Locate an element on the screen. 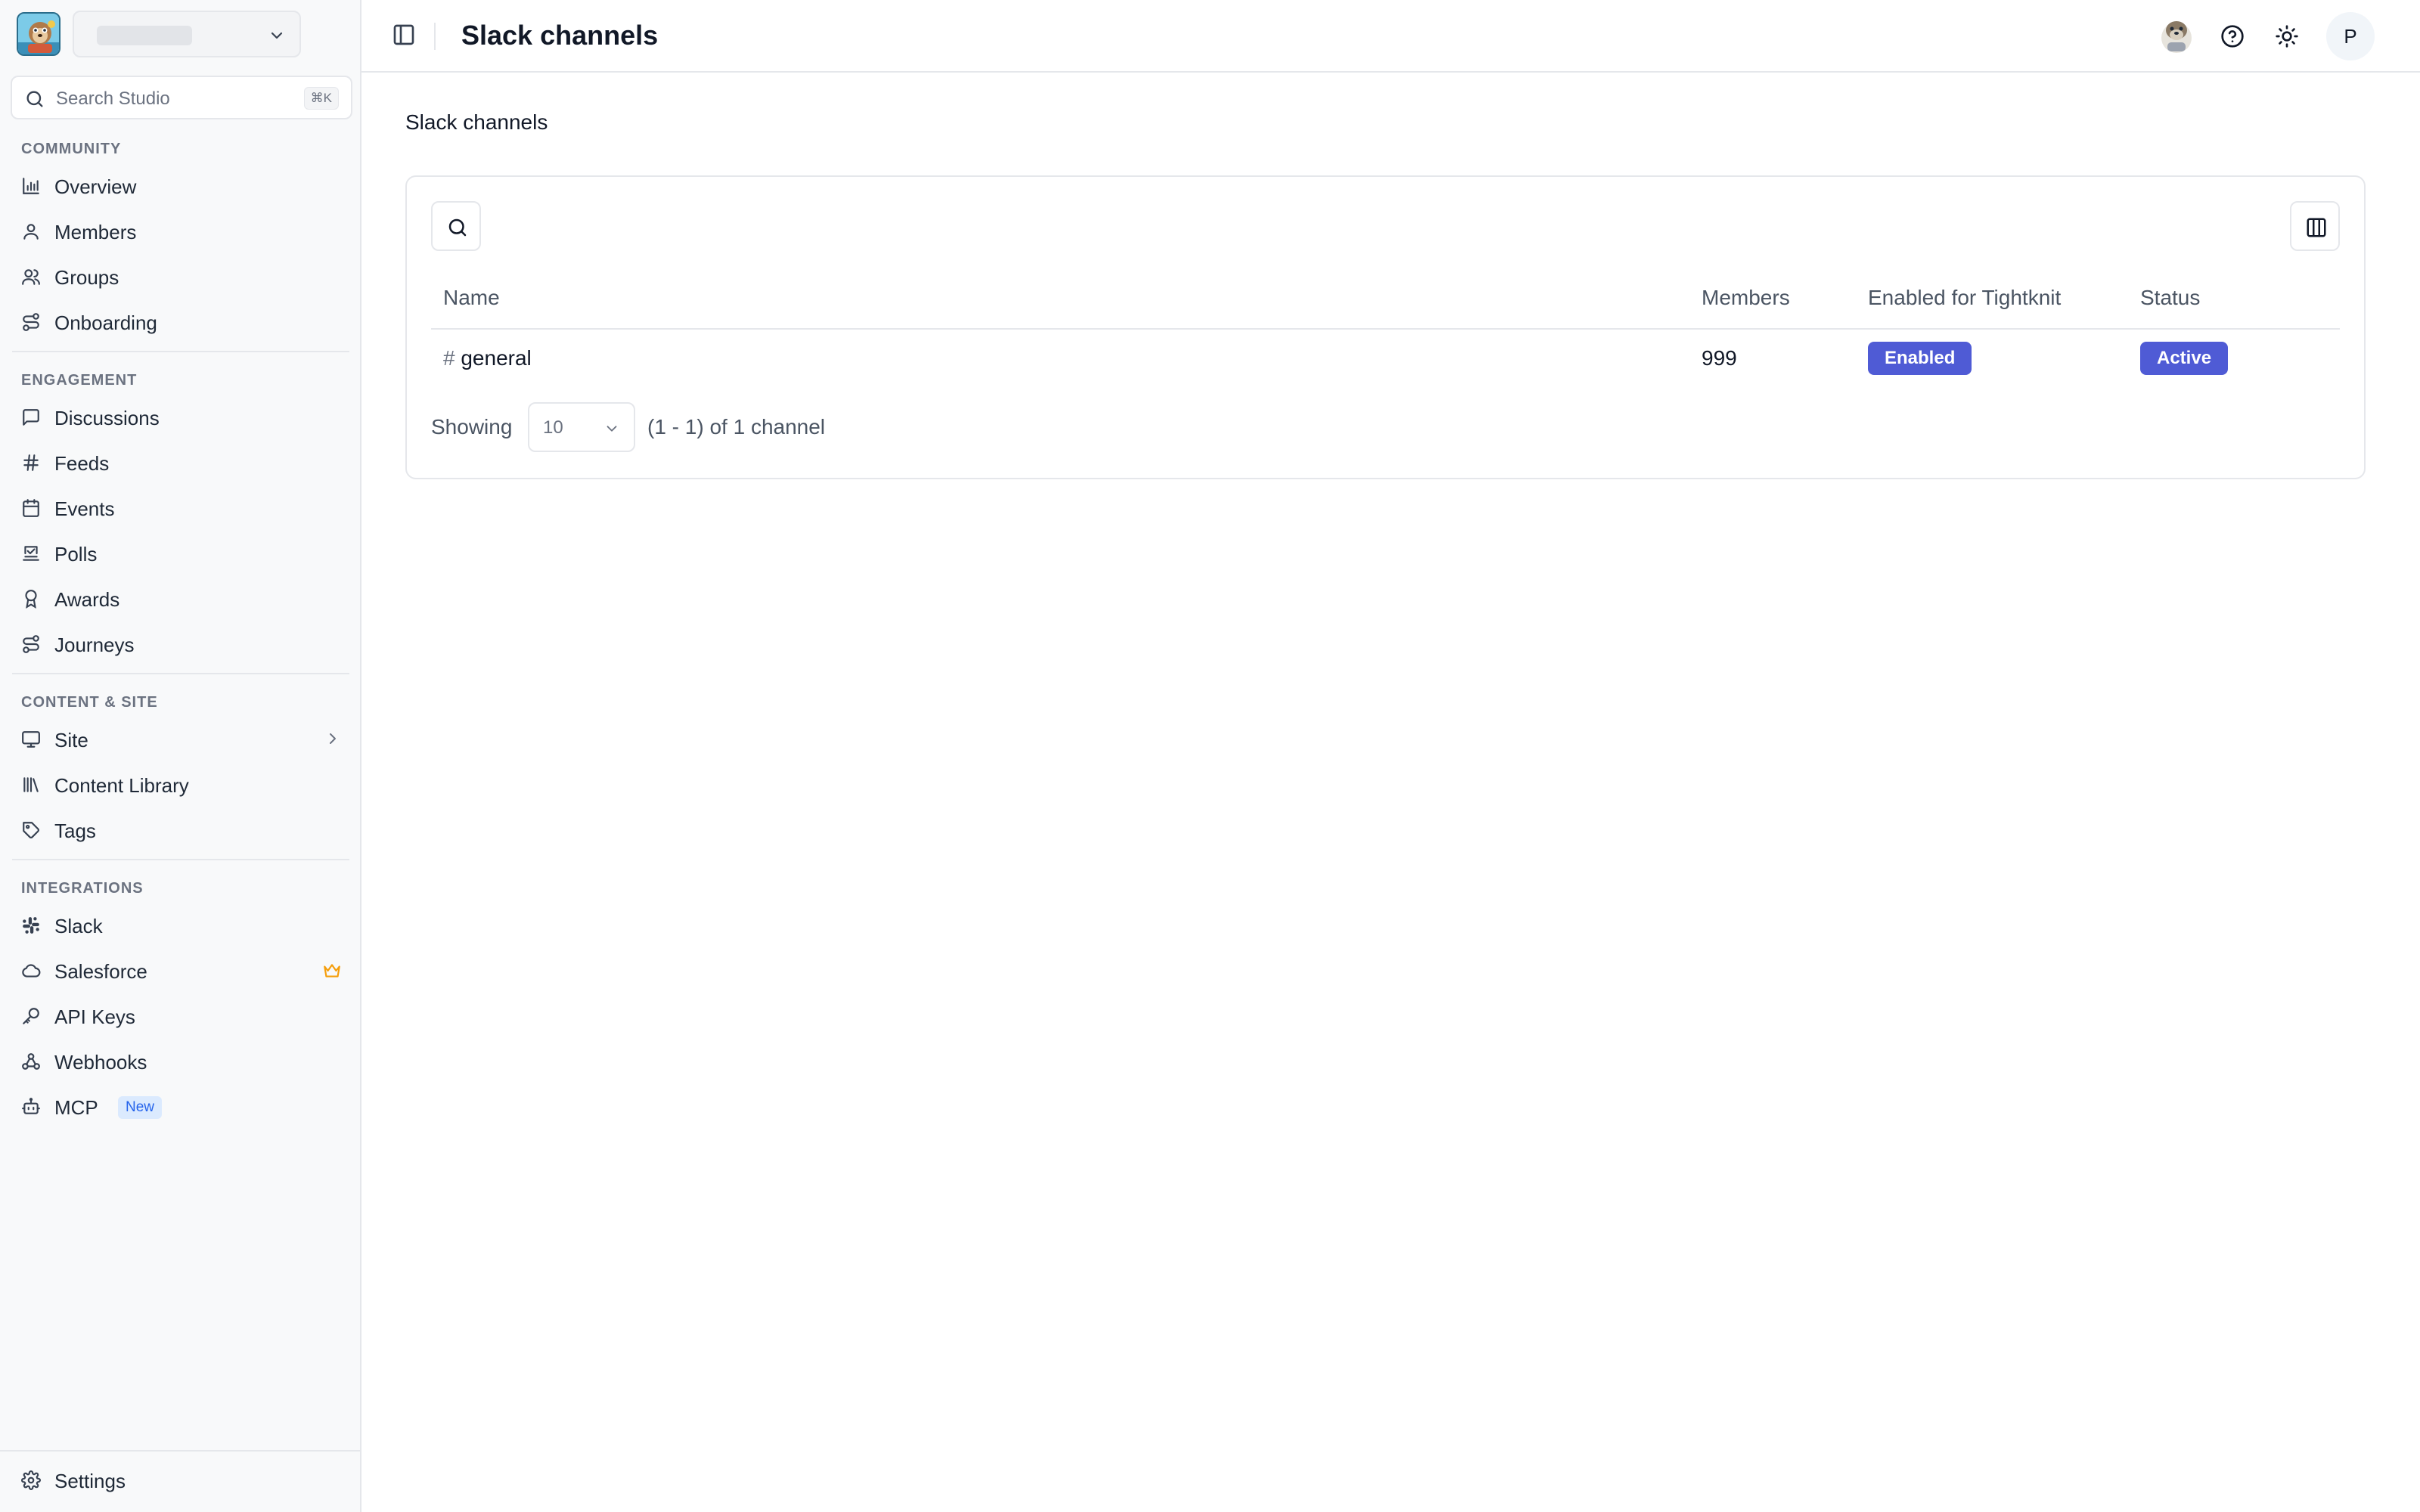 The width and height of the screenshot is (2420, 1512). bot-icon is located at coordinates (31, 1107).